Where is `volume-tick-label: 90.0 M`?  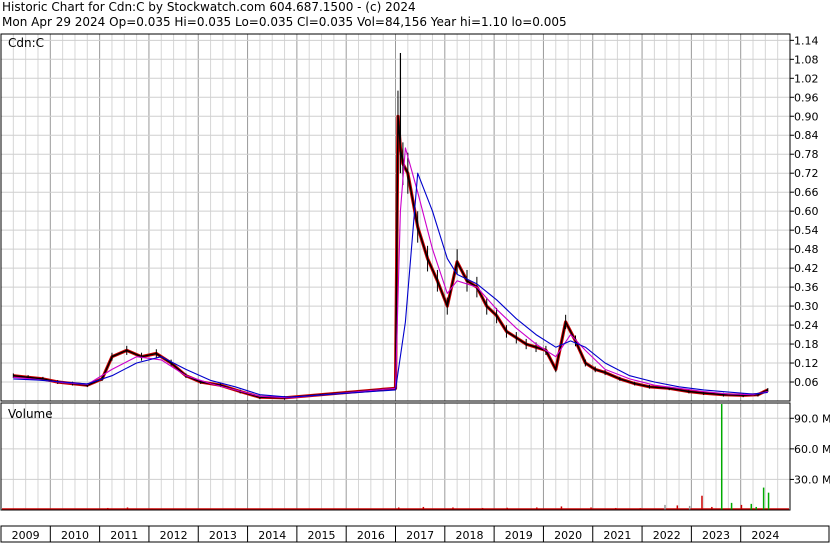 volume-tick-label: 90.0 M is located at coordinates (812, 418).